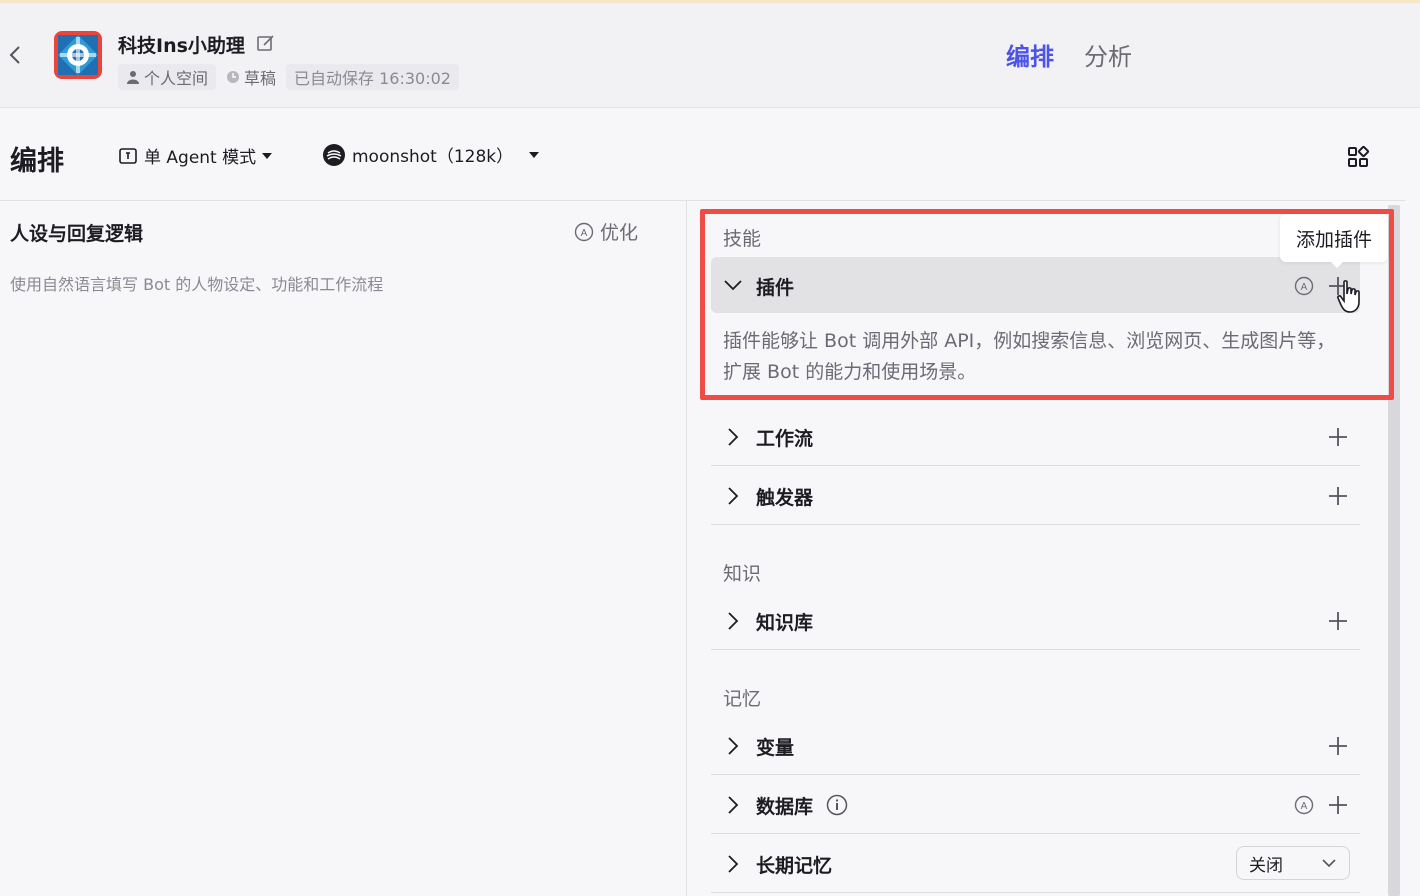  I want to click on long-term-memory-label: 长期记忆, so click(794, 866).